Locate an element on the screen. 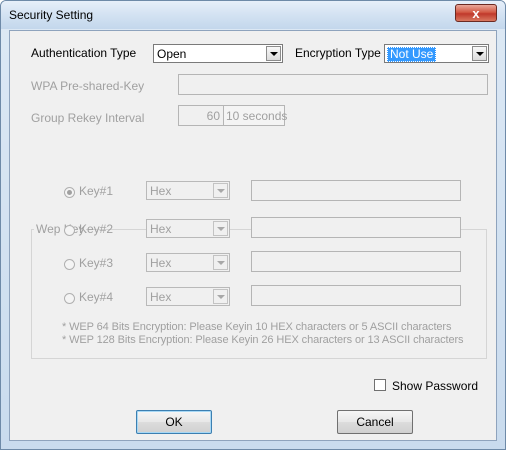 Image resolution: width=506 pixels, height=450 pixels. key3-label: Key#3 is located at coordinates (96, 263).